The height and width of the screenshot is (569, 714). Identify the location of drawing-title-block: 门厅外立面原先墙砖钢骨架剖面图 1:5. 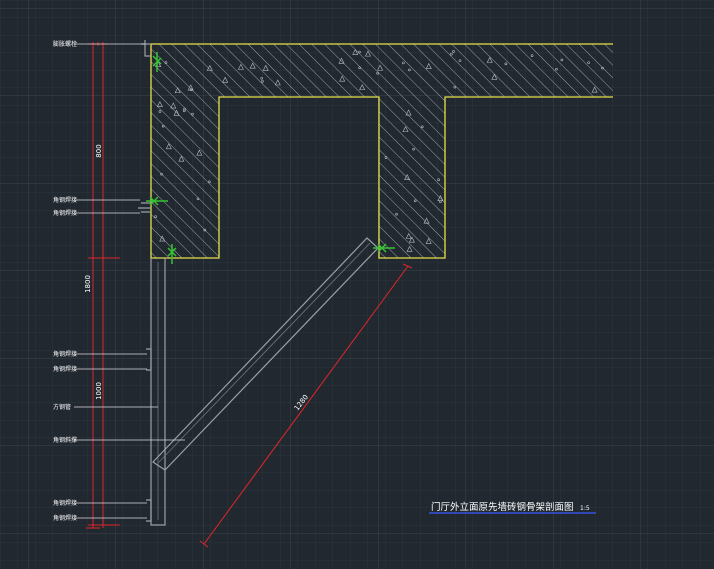
(512, 507).